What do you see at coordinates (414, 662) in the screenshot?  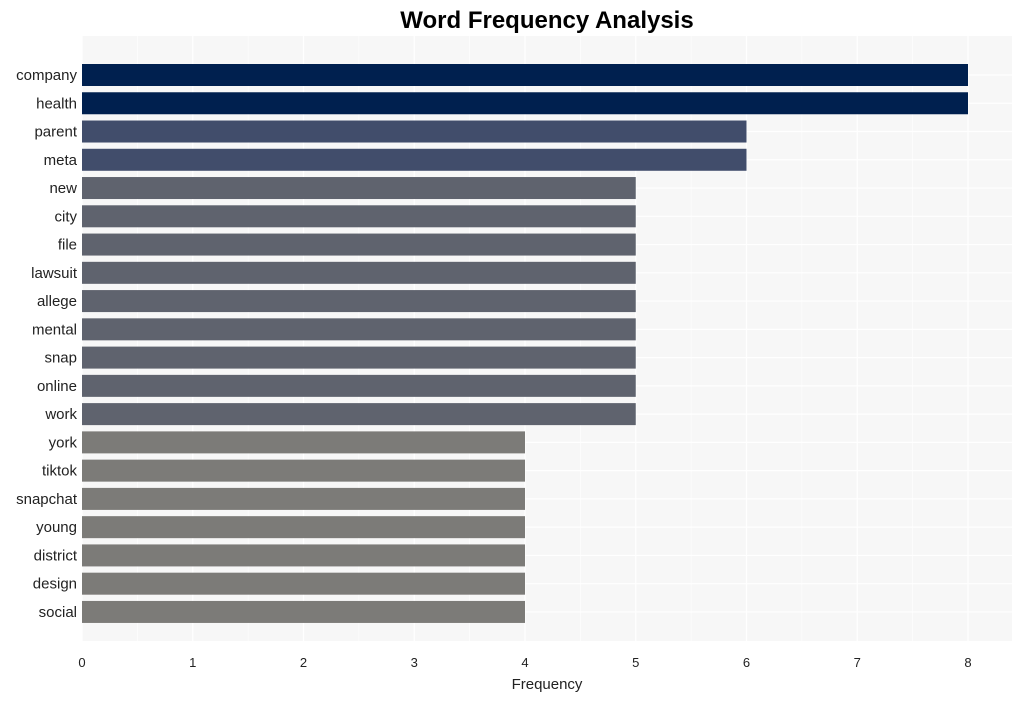 I see `x-tick-label: 3` at bounding box center [414, 662].